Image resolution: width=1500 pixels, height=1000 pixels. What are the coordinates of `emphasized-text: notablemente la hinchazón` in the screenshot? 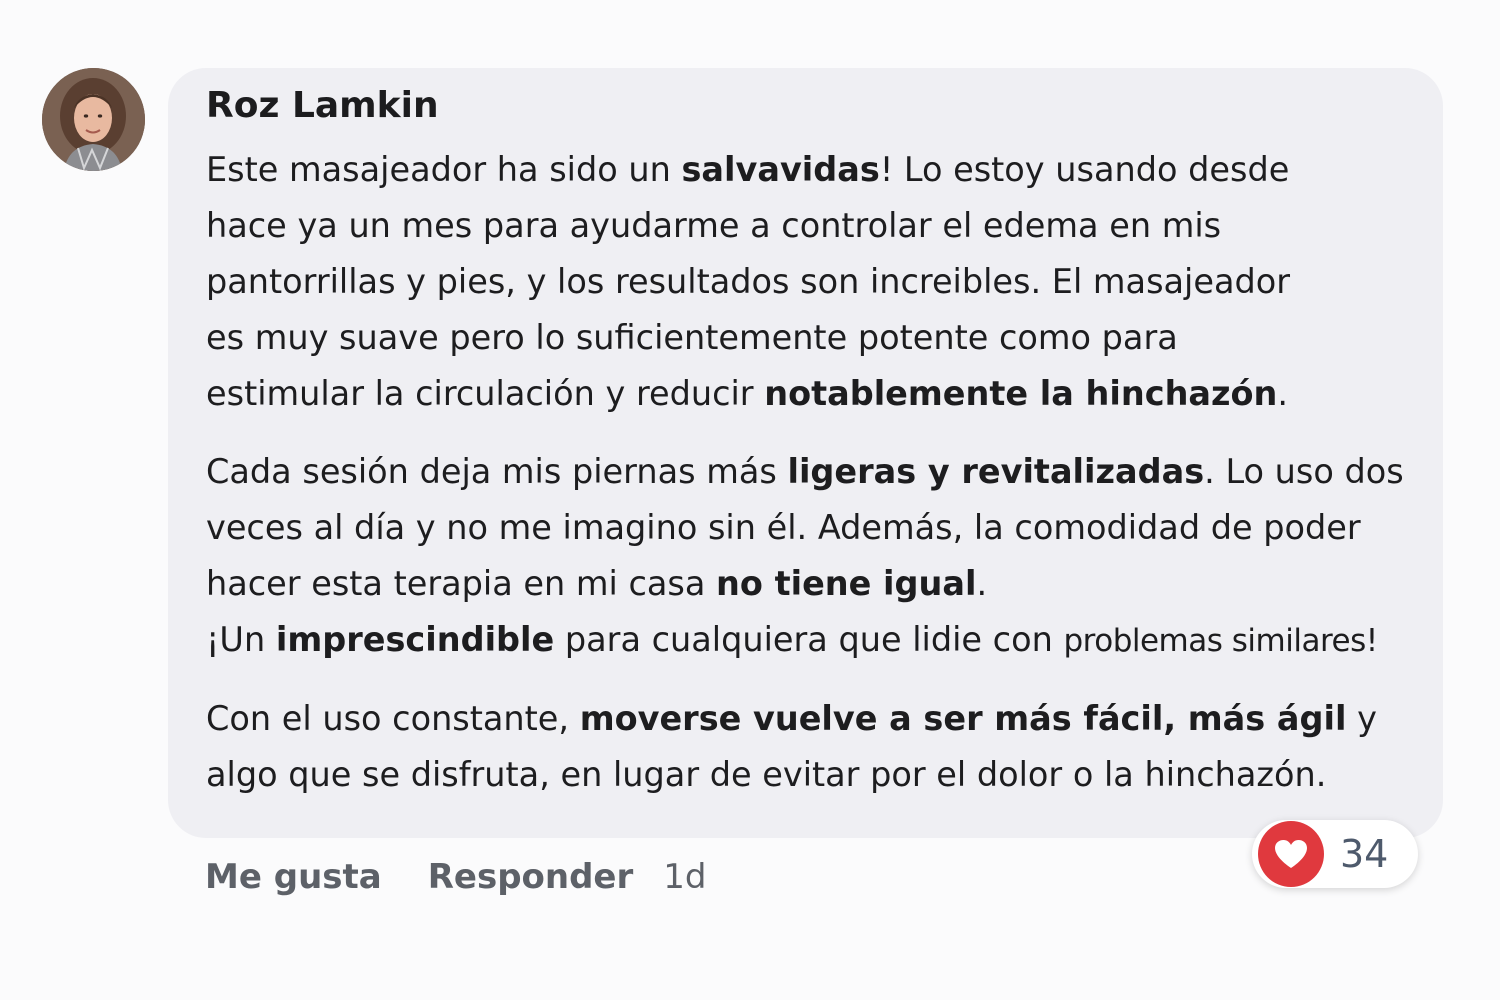 It's located at (1021, 393).